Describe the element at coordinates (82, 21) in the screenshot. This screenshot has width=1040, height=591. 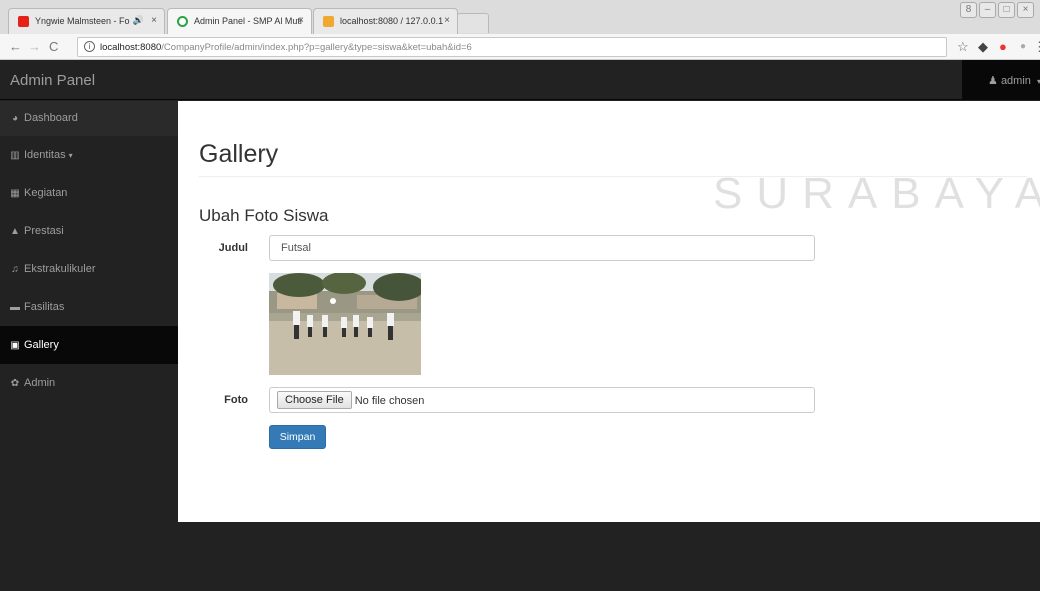
I see `tab-label: Yngwie Malmsteen - Fo` at that location.